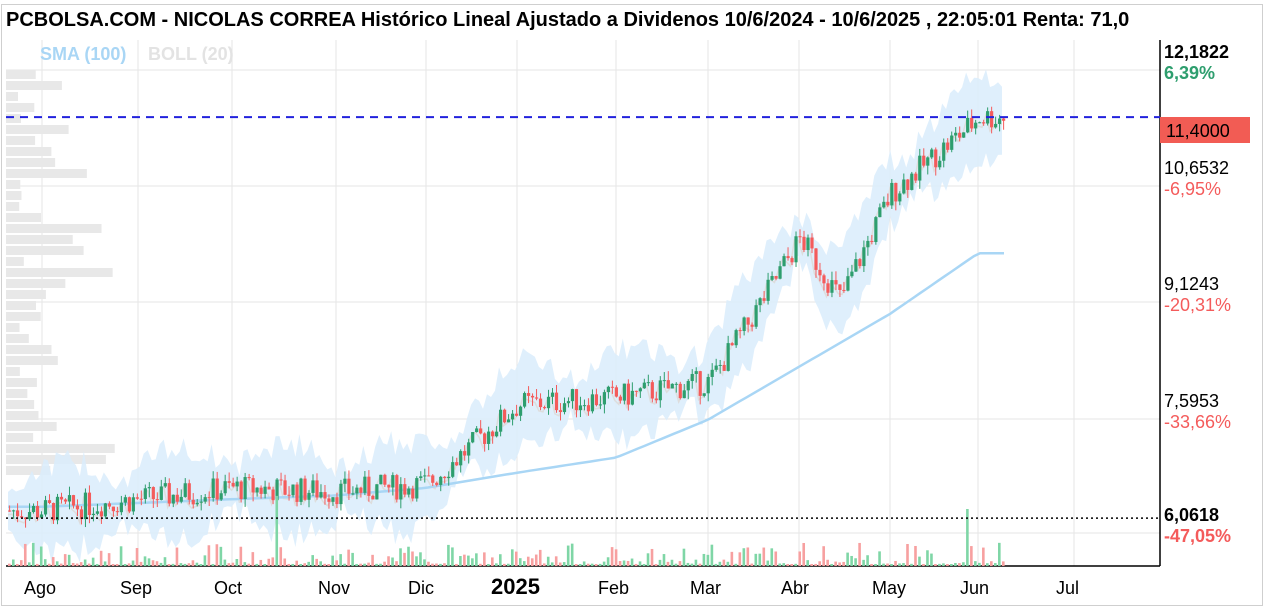 Image resolution: width=1264 pixels, height=608 pixels. I want to click on y-level-value: 10,6532, so click(1196, 168).